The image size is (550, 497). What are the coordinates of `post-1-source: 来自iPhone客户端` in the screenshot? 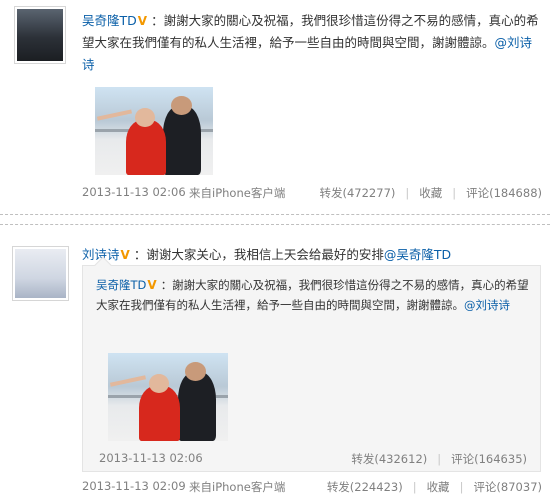 It's located at (237, 193).